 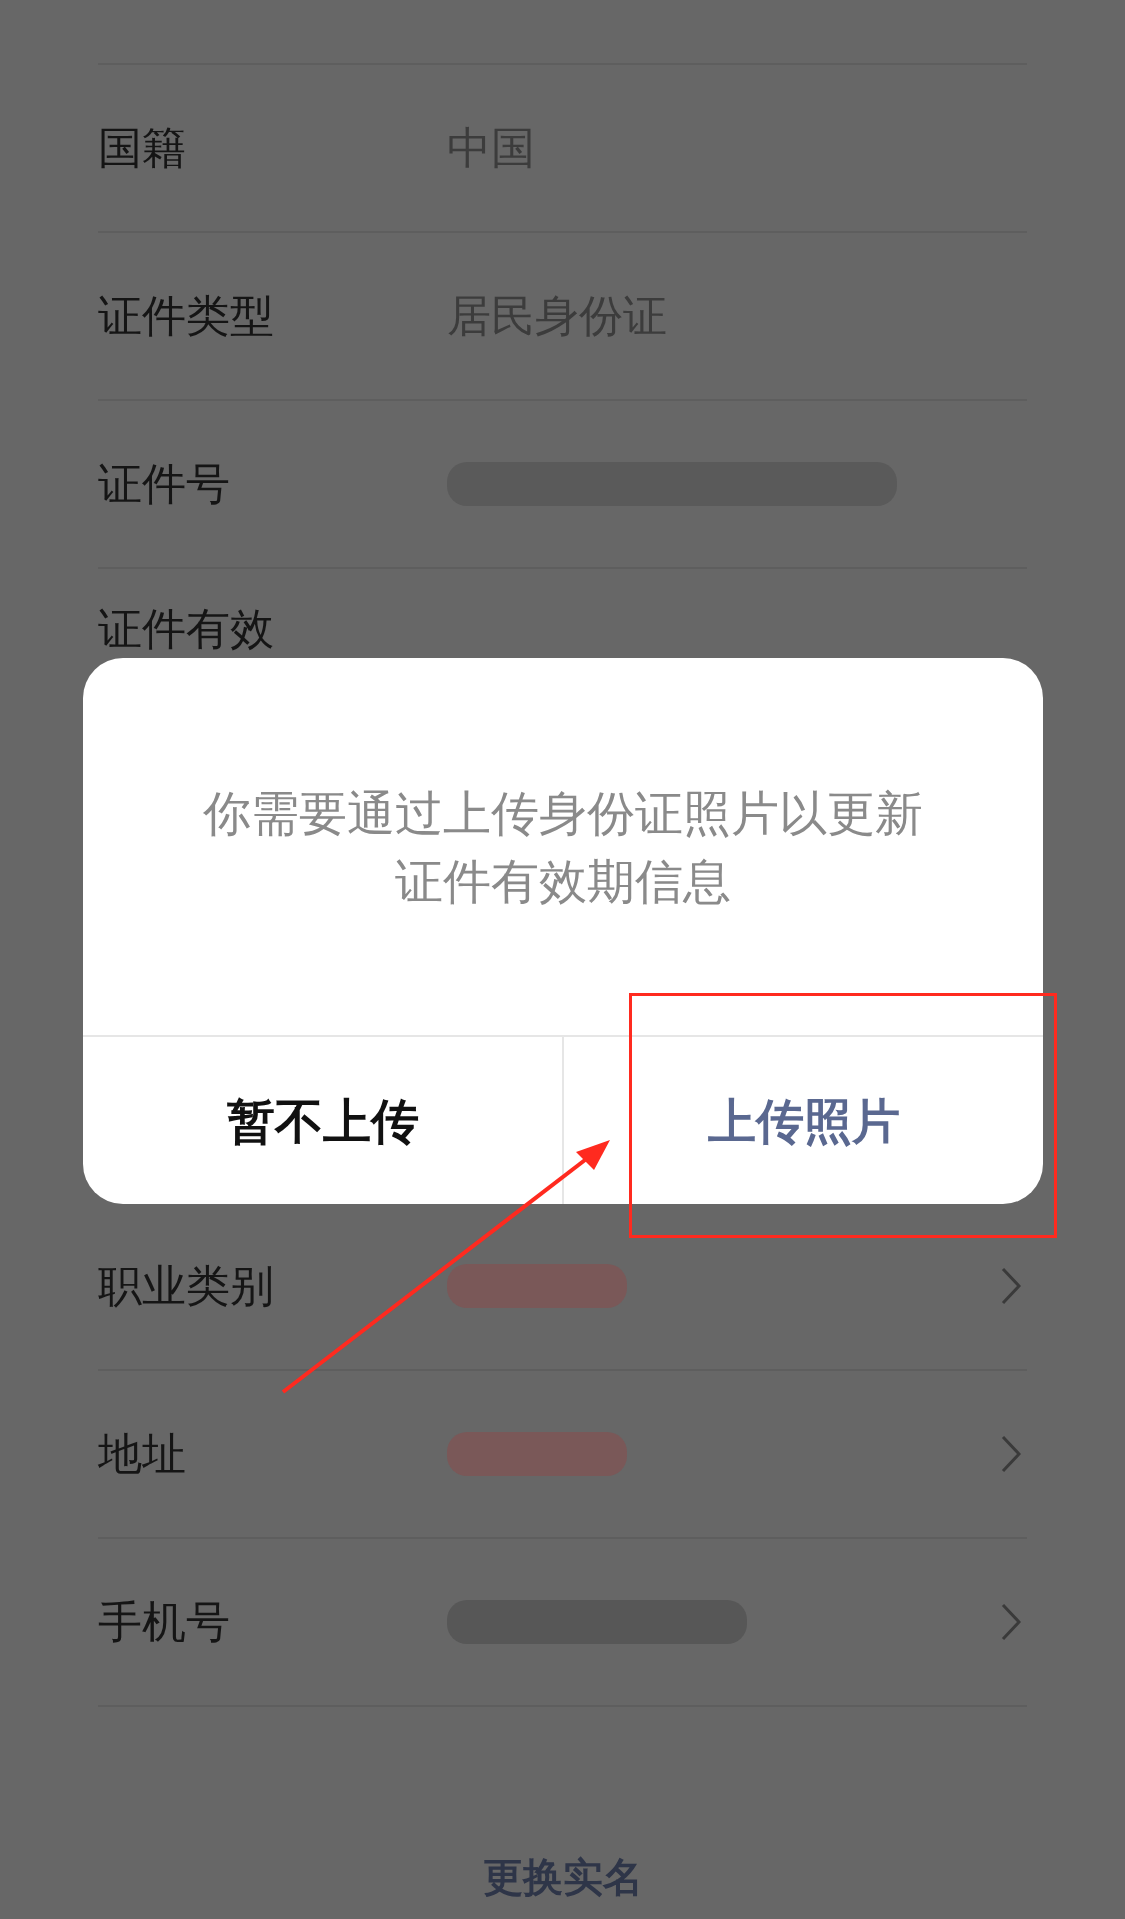 I want to click on dialog-message: 你需要通过上传身份证照片以更新证件有效期信息, so click(x=563, y=847).